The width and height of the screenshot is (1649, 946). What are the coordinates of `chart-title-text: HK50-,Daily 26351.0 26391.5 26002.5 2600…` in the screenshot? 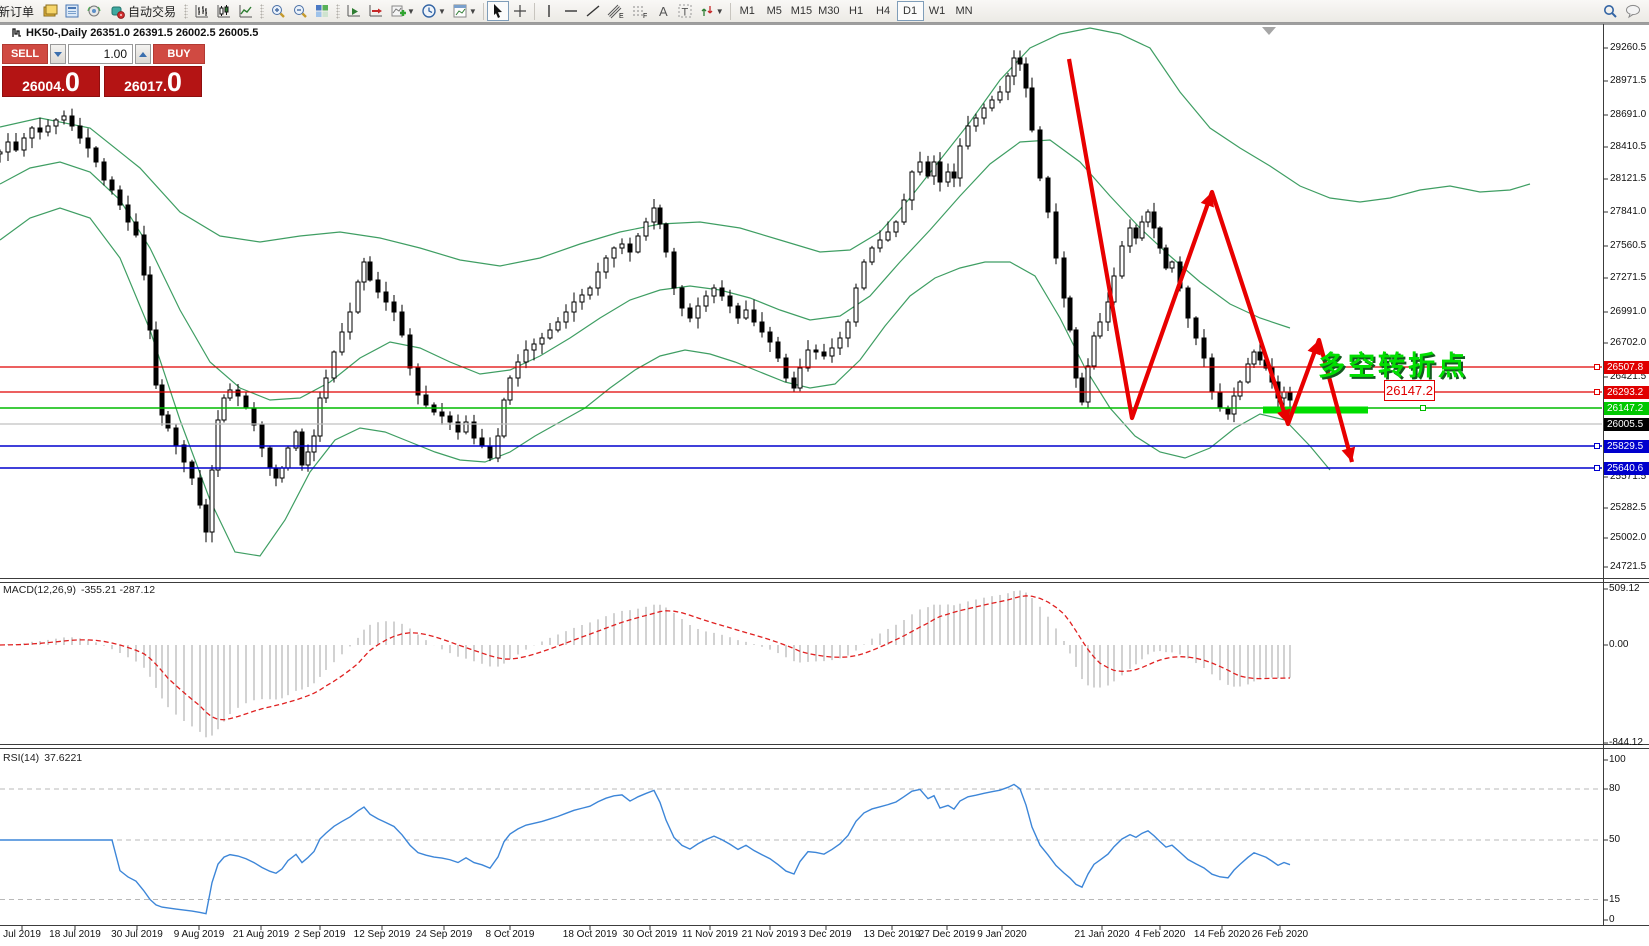 It's located at (142, 33).